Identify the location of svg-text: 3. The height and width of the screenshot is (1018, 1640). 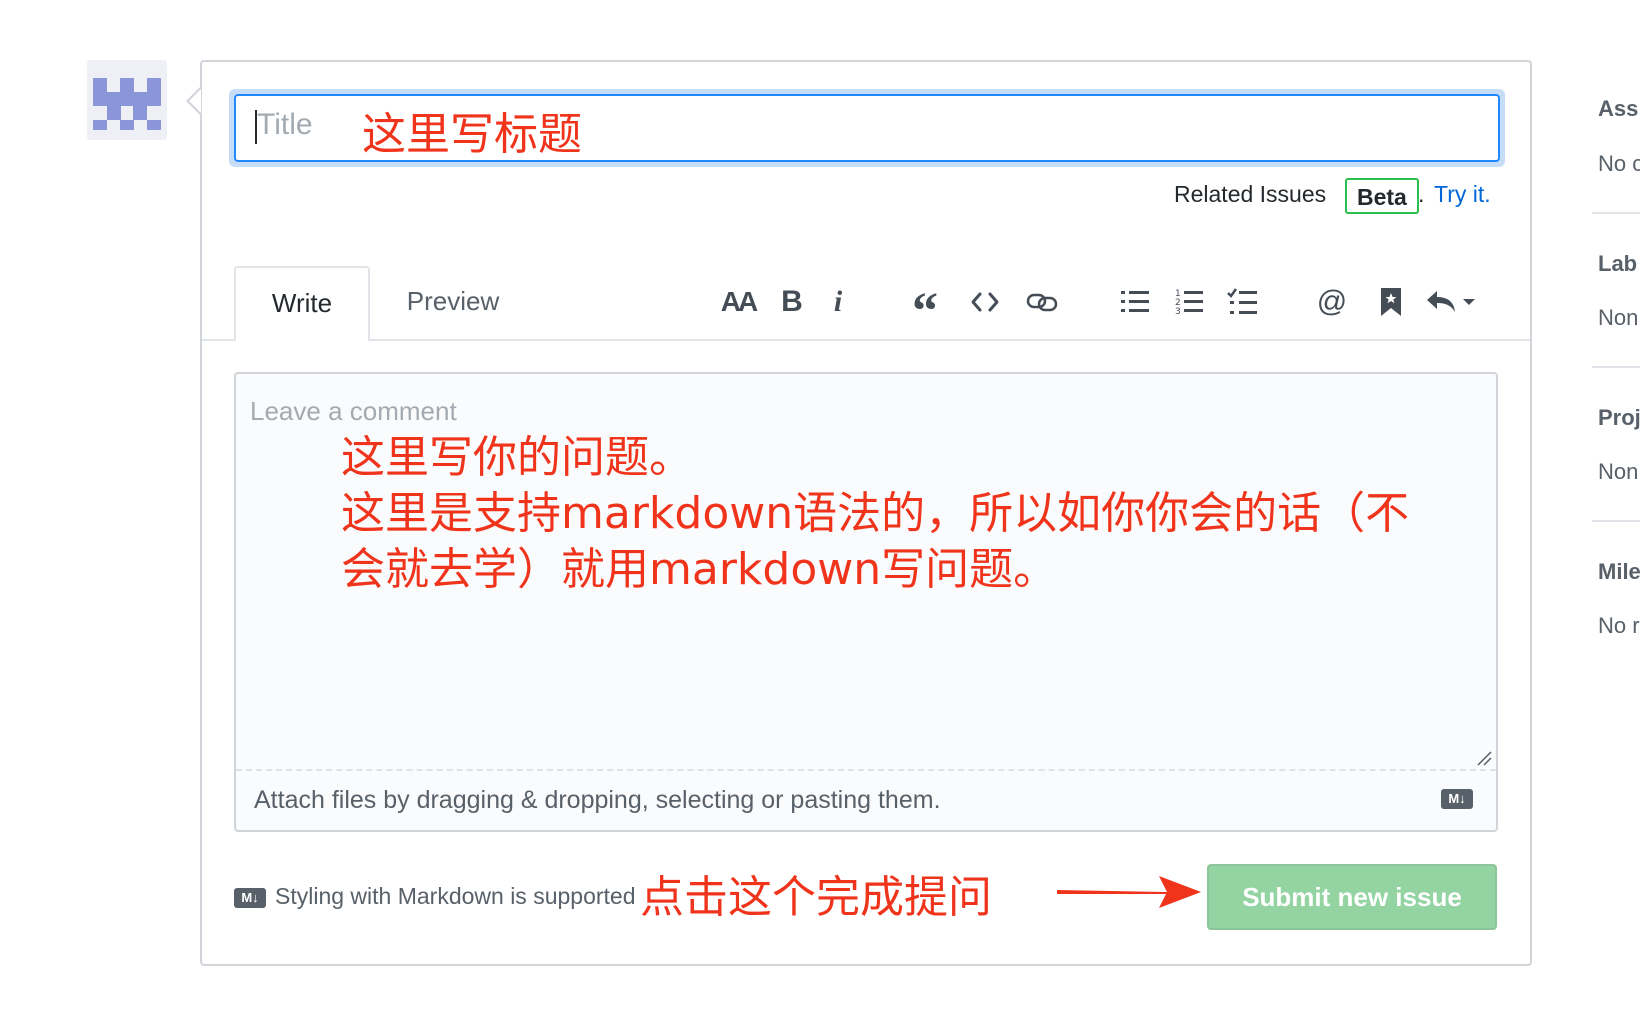
(1178, 311).